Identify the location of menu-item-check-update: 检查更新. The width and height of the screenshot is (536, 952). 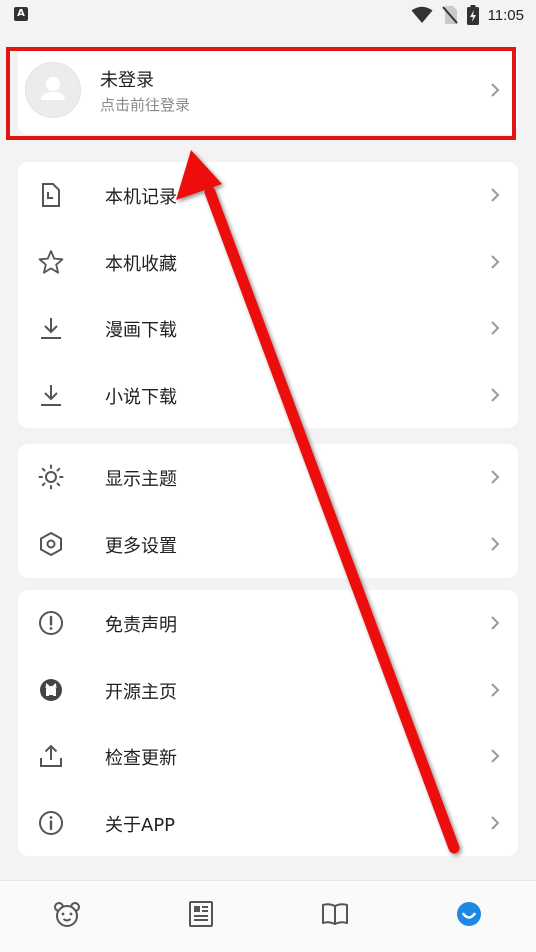
(268, 756).